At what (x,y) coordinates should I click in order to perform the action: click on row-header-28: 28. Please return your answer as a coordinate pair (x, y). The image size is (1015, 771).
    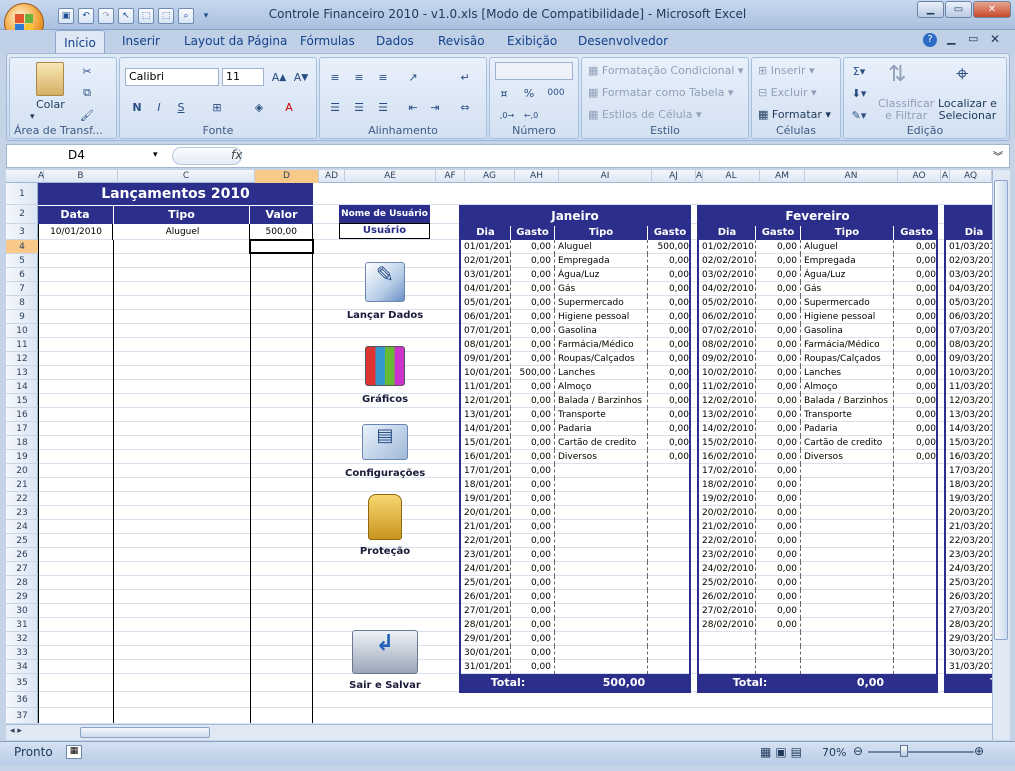
    Looking at the image, I should click on (22, 583).